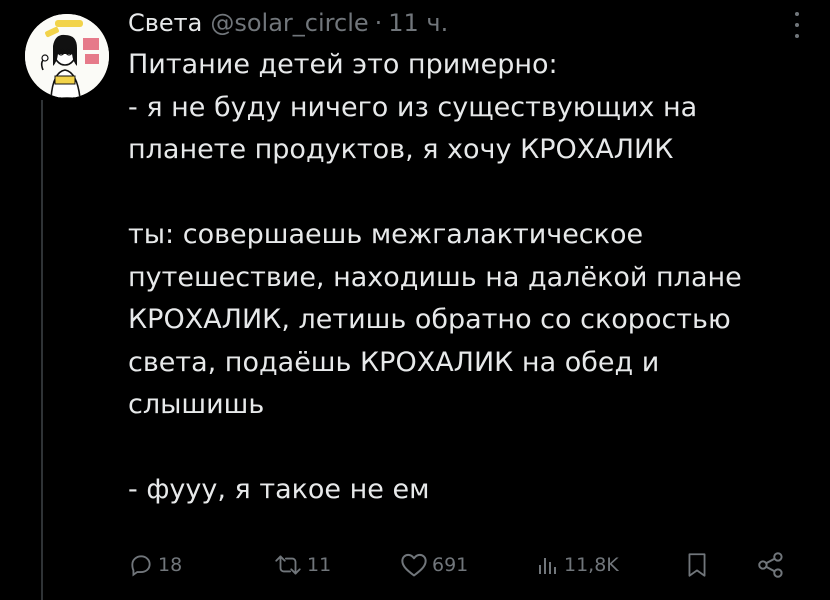 This screenshot has height=600, width=830. I want to click on like-button: 691, so click(434, 565).